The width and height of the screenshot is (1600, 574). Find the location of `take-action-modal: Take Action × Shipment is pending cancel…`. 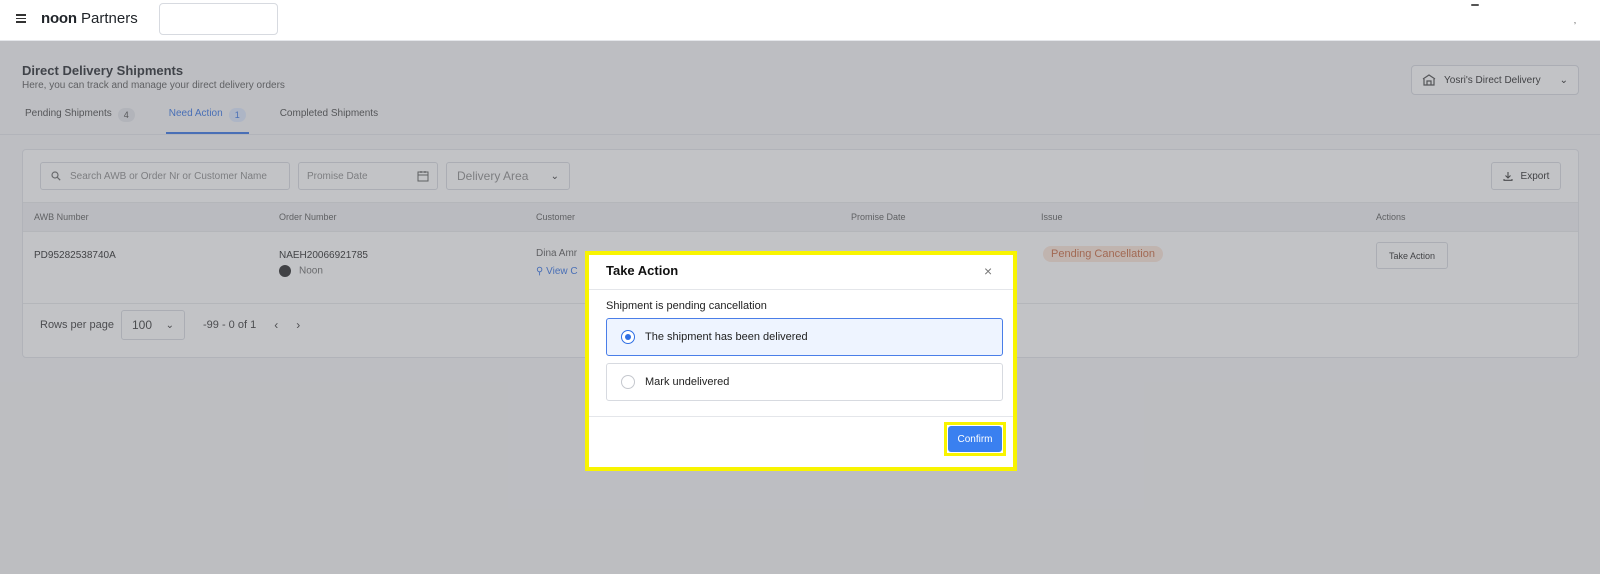

take-action-modal: Take Action × Shipment is pending cancel… is located at coordinates (801, 361).